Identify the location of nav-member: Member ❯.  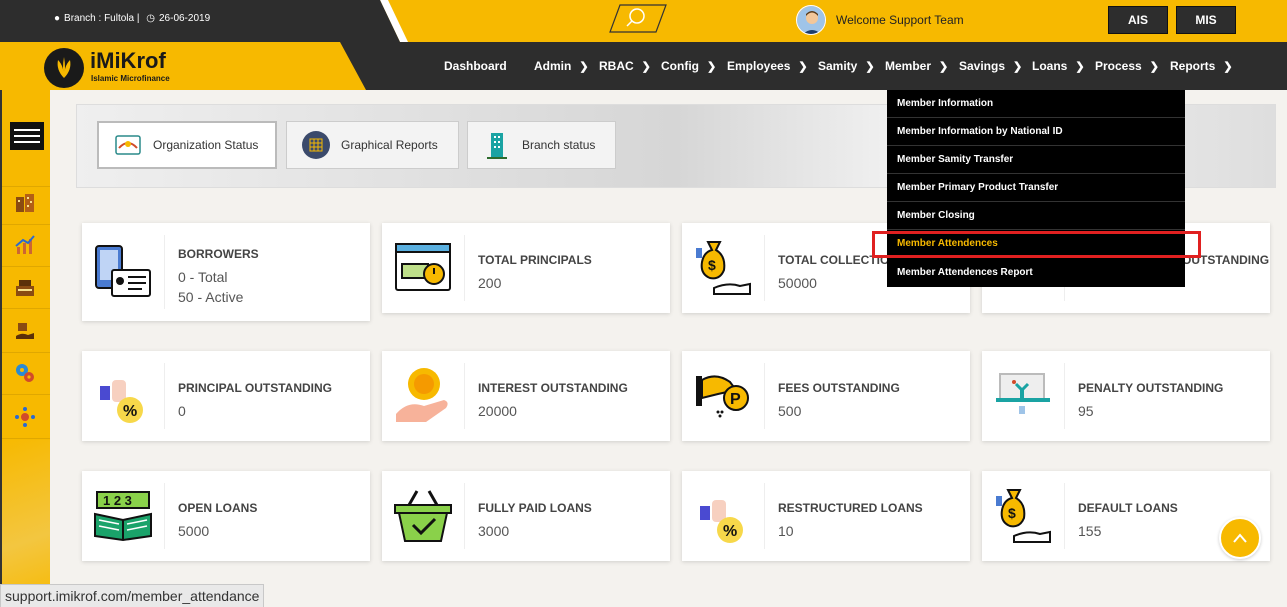
(916, 66).